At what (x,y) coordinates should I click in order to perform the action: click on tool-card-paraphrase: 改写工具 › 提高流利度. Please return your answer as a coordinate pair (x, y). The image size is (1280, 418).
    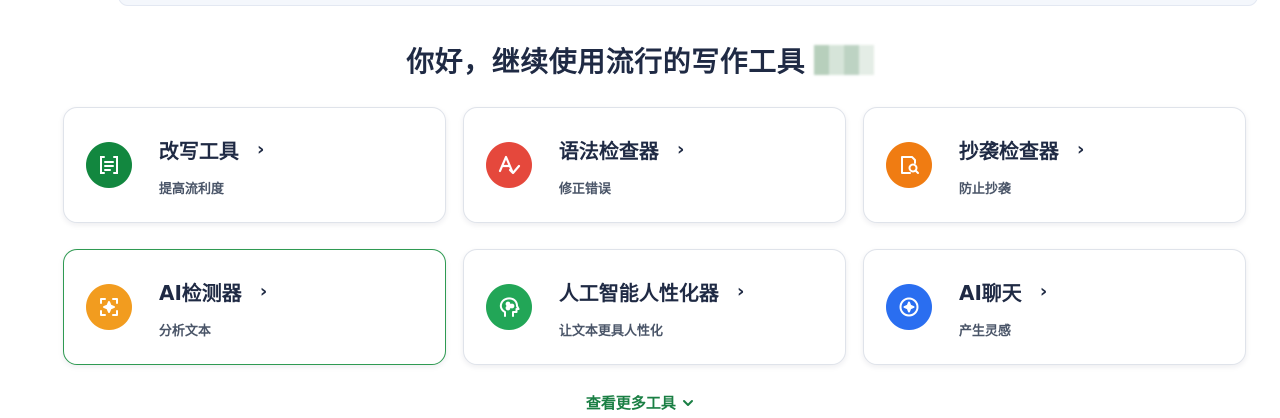
    Looking at the image, I should click on (254, 165).